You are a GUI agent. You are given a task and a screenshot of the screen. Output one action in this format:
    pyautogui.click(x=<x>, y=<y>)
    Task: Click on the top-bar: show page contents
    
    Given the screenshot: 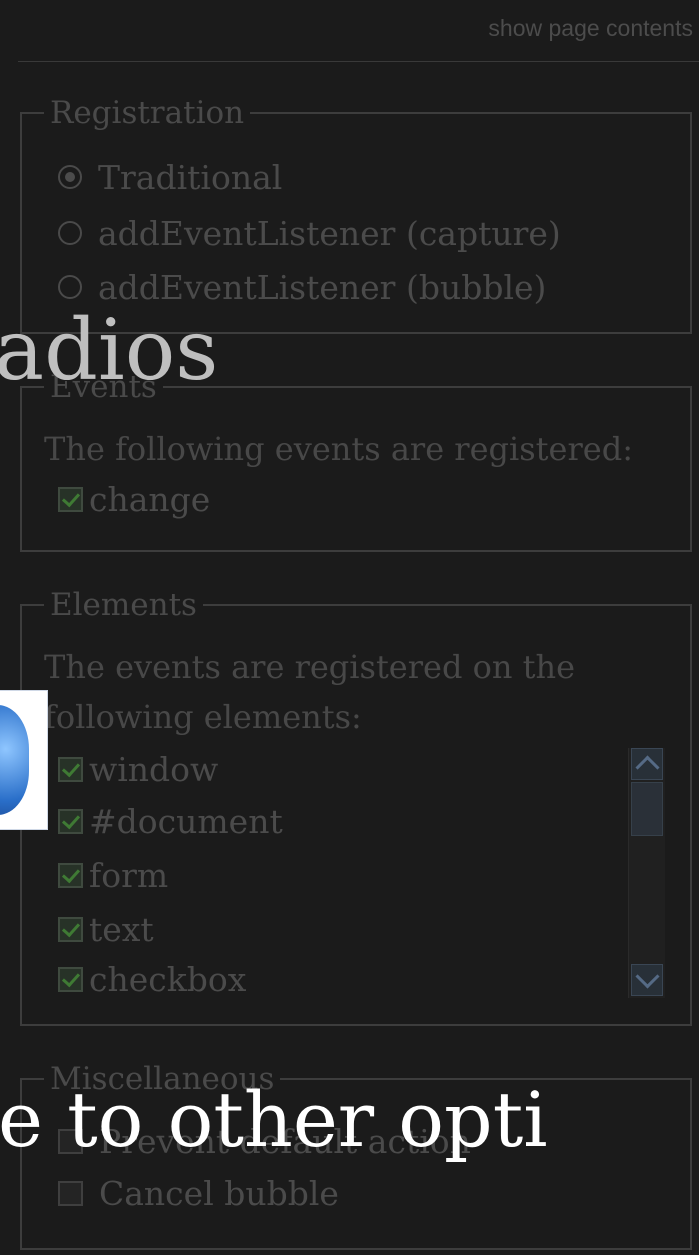 What is the action you would take?
    pyautogui.click(x=349, y=30)
    